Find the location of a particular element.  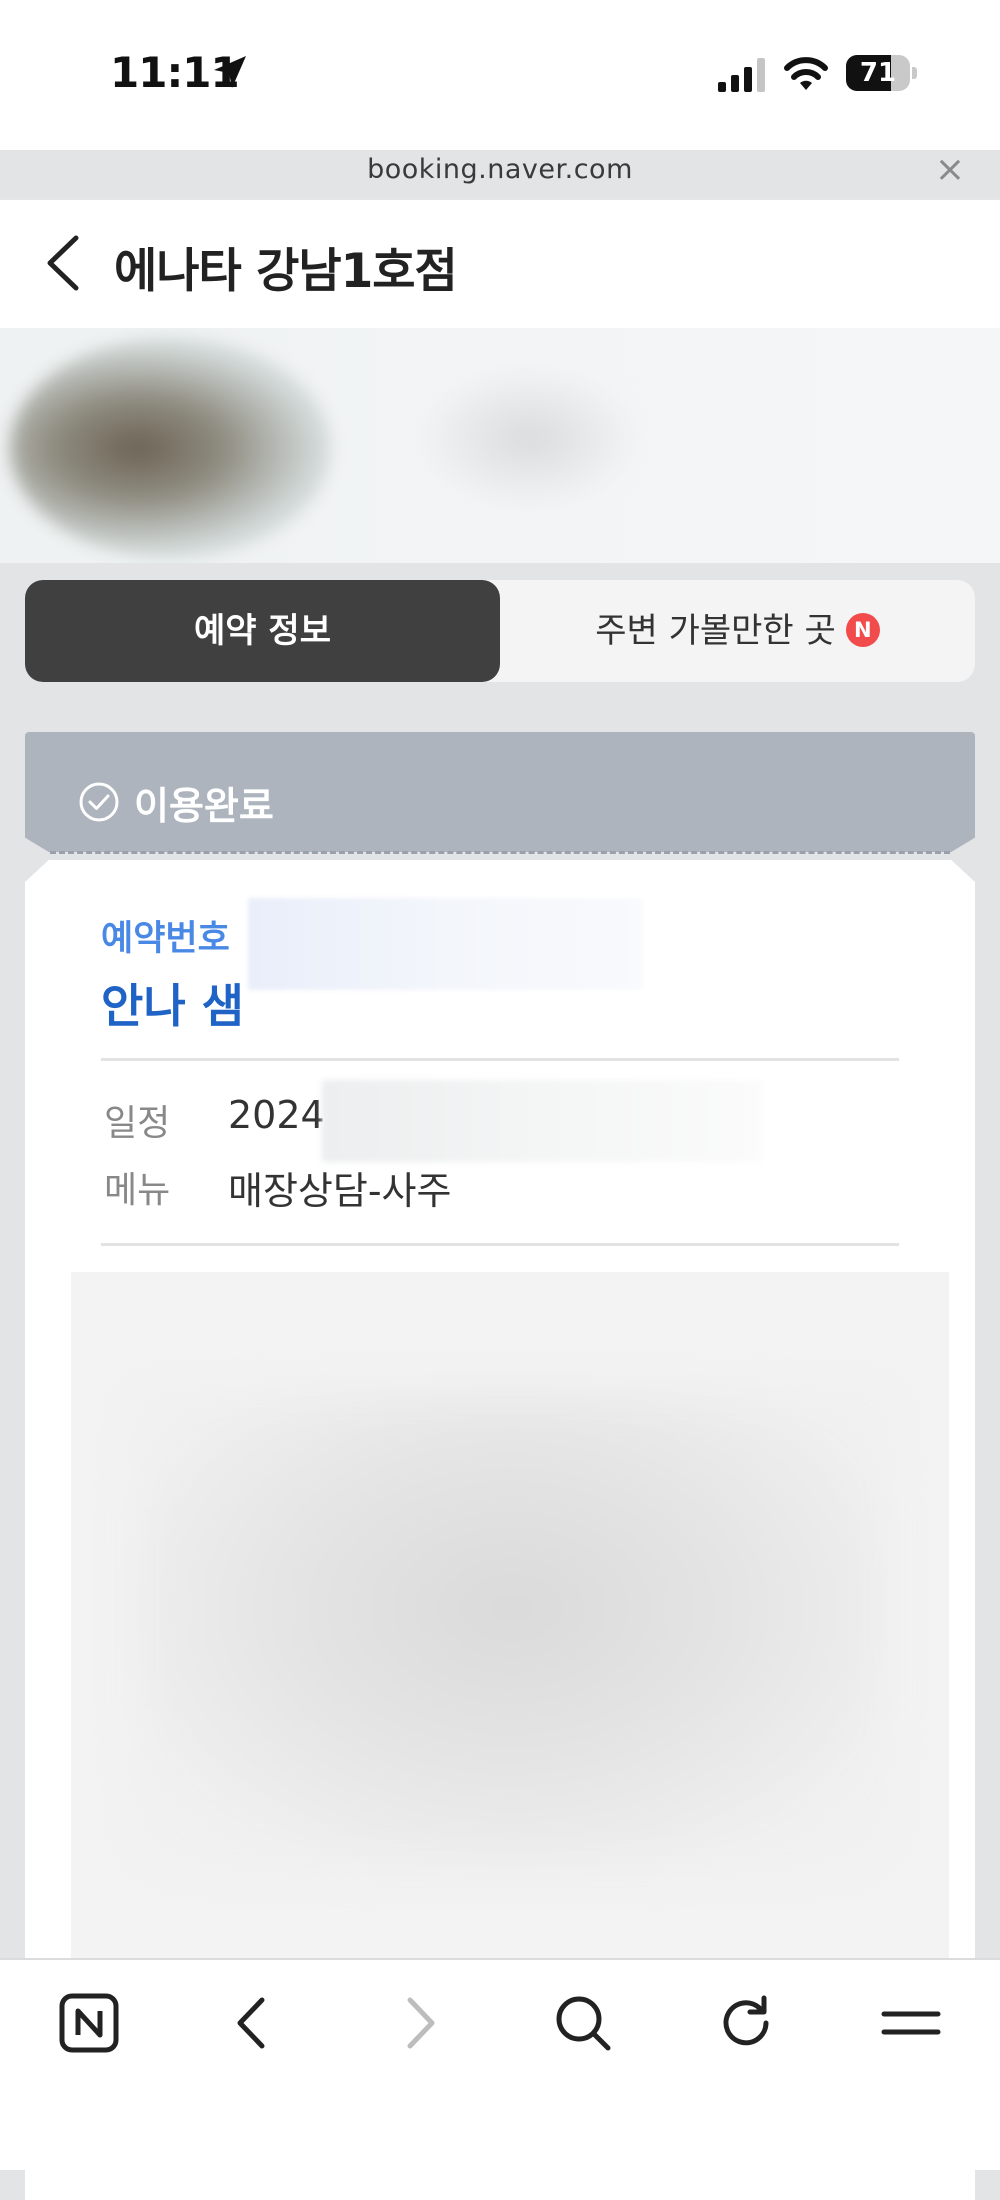

page-title: 에나타 강남1호점 is located at coordinates (286, 271).